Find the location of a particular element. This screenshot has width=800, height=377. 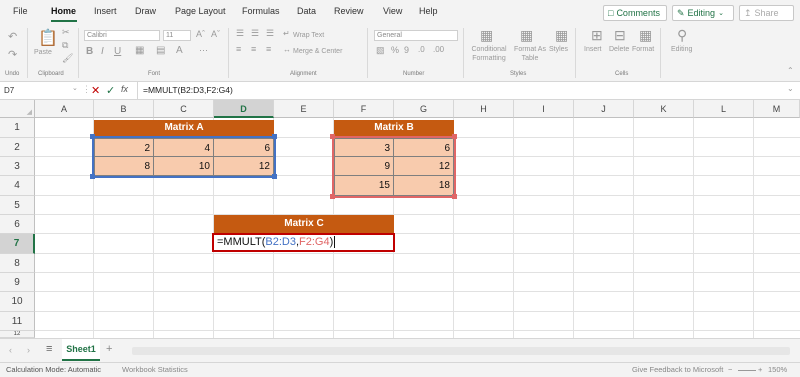

font-color-icon: A is located at coordinates (179, 50).